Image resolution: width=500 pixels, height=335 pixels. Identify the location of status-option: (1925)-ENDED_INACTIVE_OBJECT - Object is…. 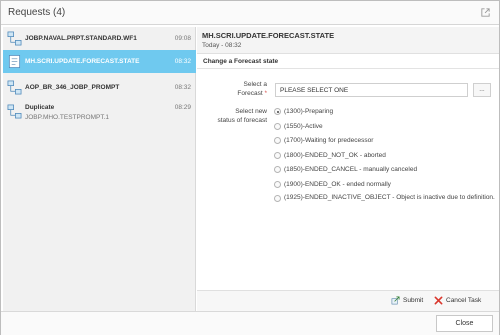
(385, 201).